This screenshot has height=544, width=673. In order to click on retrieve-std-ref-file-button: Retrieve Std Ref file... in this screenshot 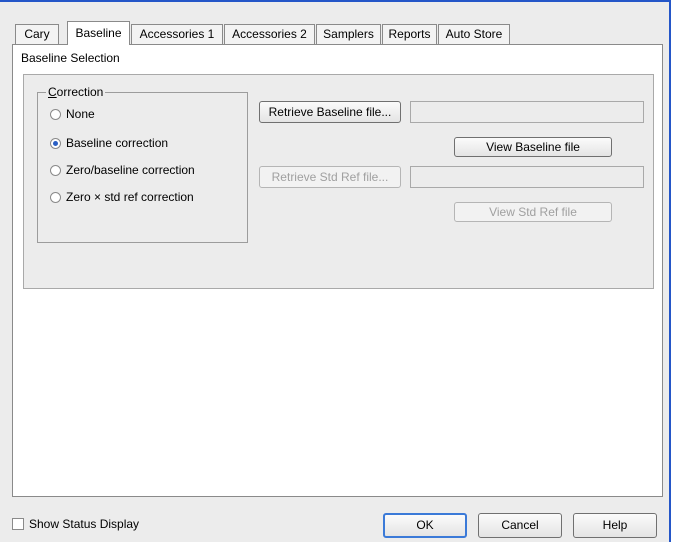, I will do `click(330, 177)`.